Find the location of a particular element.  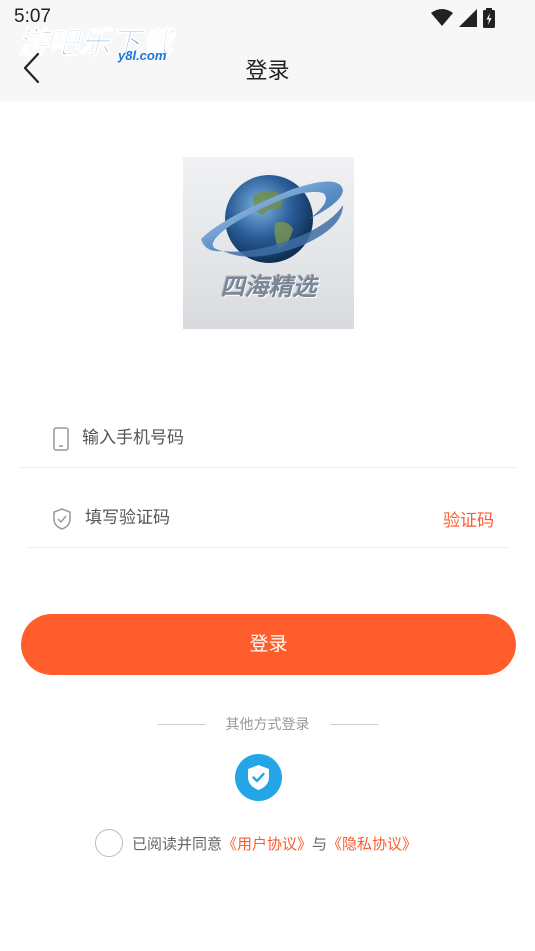

logo-text: 四海精选 is located at coordinates (268, 287).